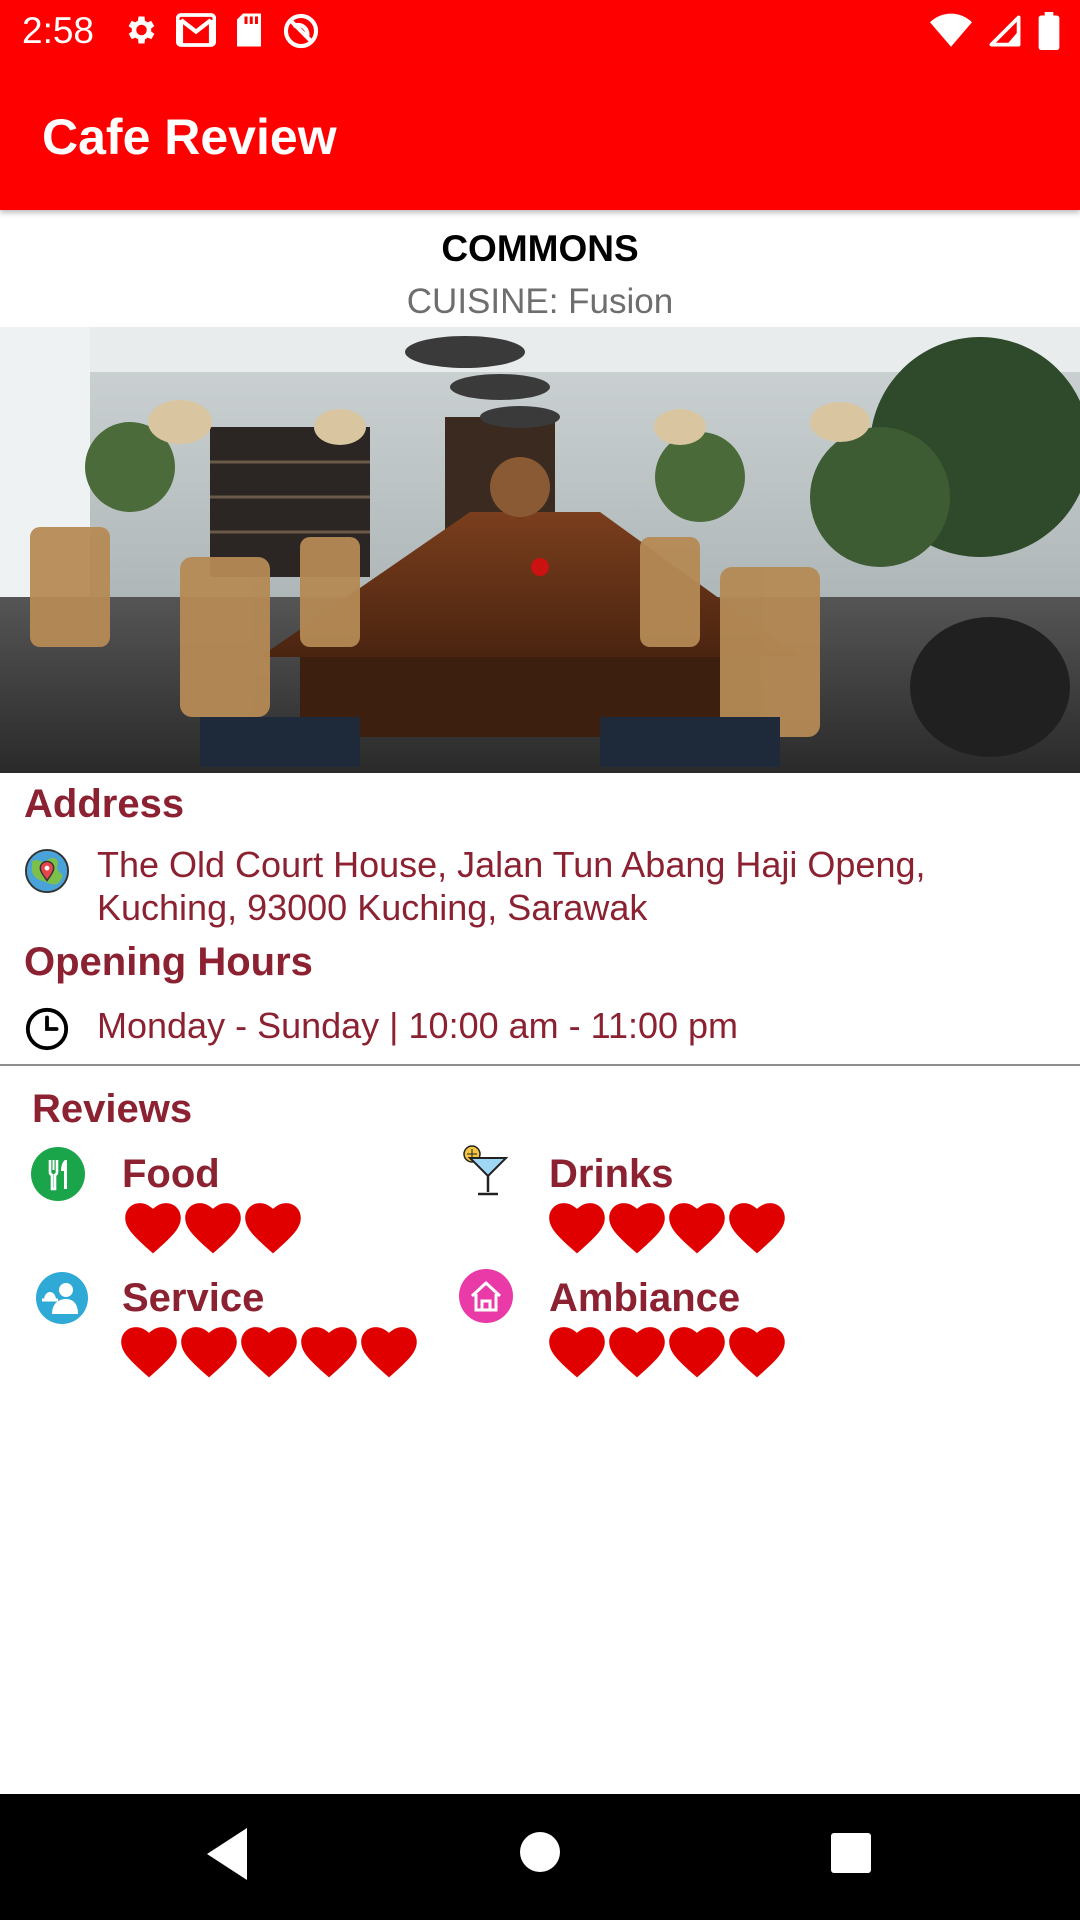 This screenshot has width=1080, height=1920. Describe the element at coordinates (189, 137) in the screenshot. I see `app-title: Cafe Review` at that location.